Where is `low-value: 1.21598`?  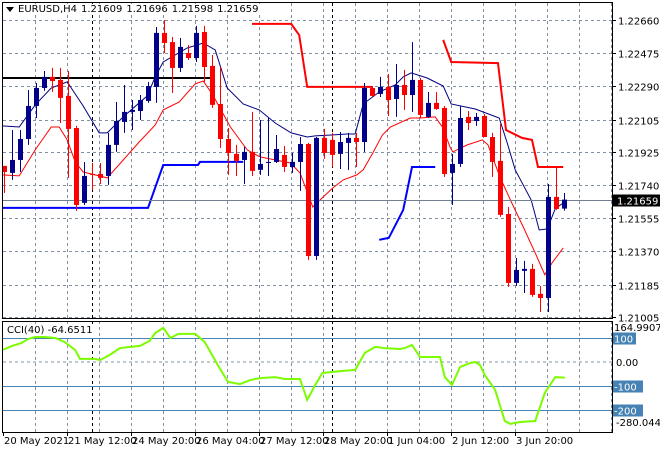 low-value: 1.21598 is located at coordinates (192, 9).